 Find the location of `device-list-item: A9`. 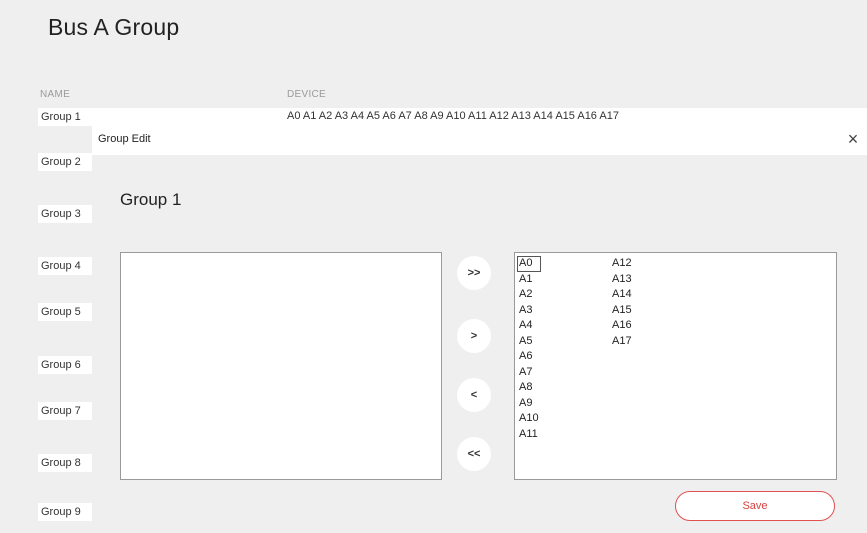

device-list-item: A9 is located at coordinates (529, 404).